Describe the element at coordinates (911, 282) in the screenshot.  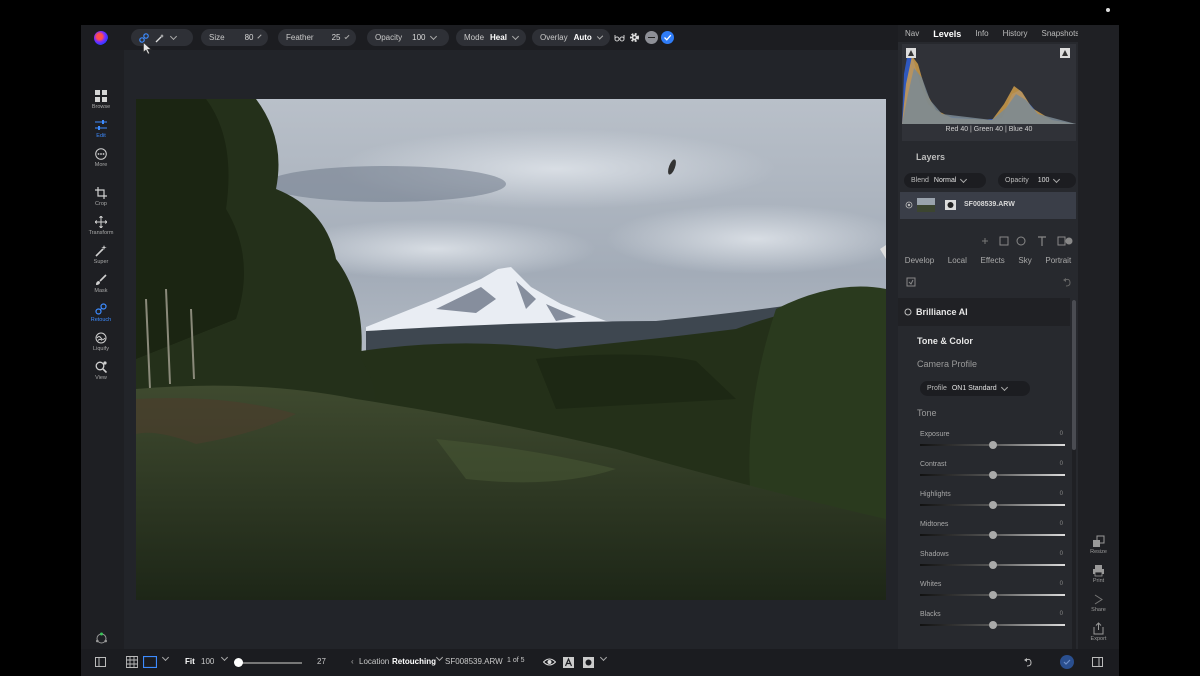
I see `power-icon` at that location.